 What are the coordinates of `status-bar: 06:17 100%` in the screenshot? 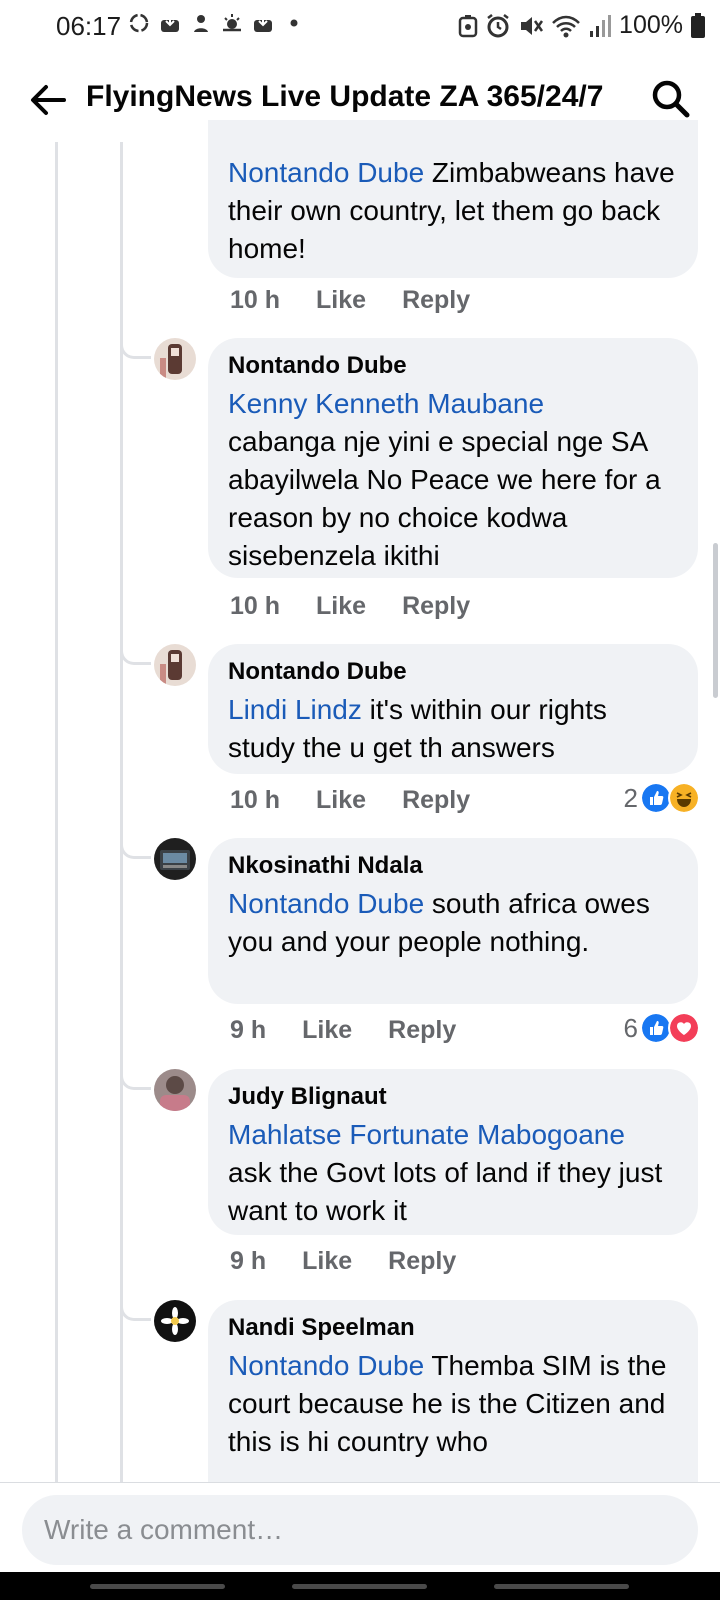 It's located at (360, 26).